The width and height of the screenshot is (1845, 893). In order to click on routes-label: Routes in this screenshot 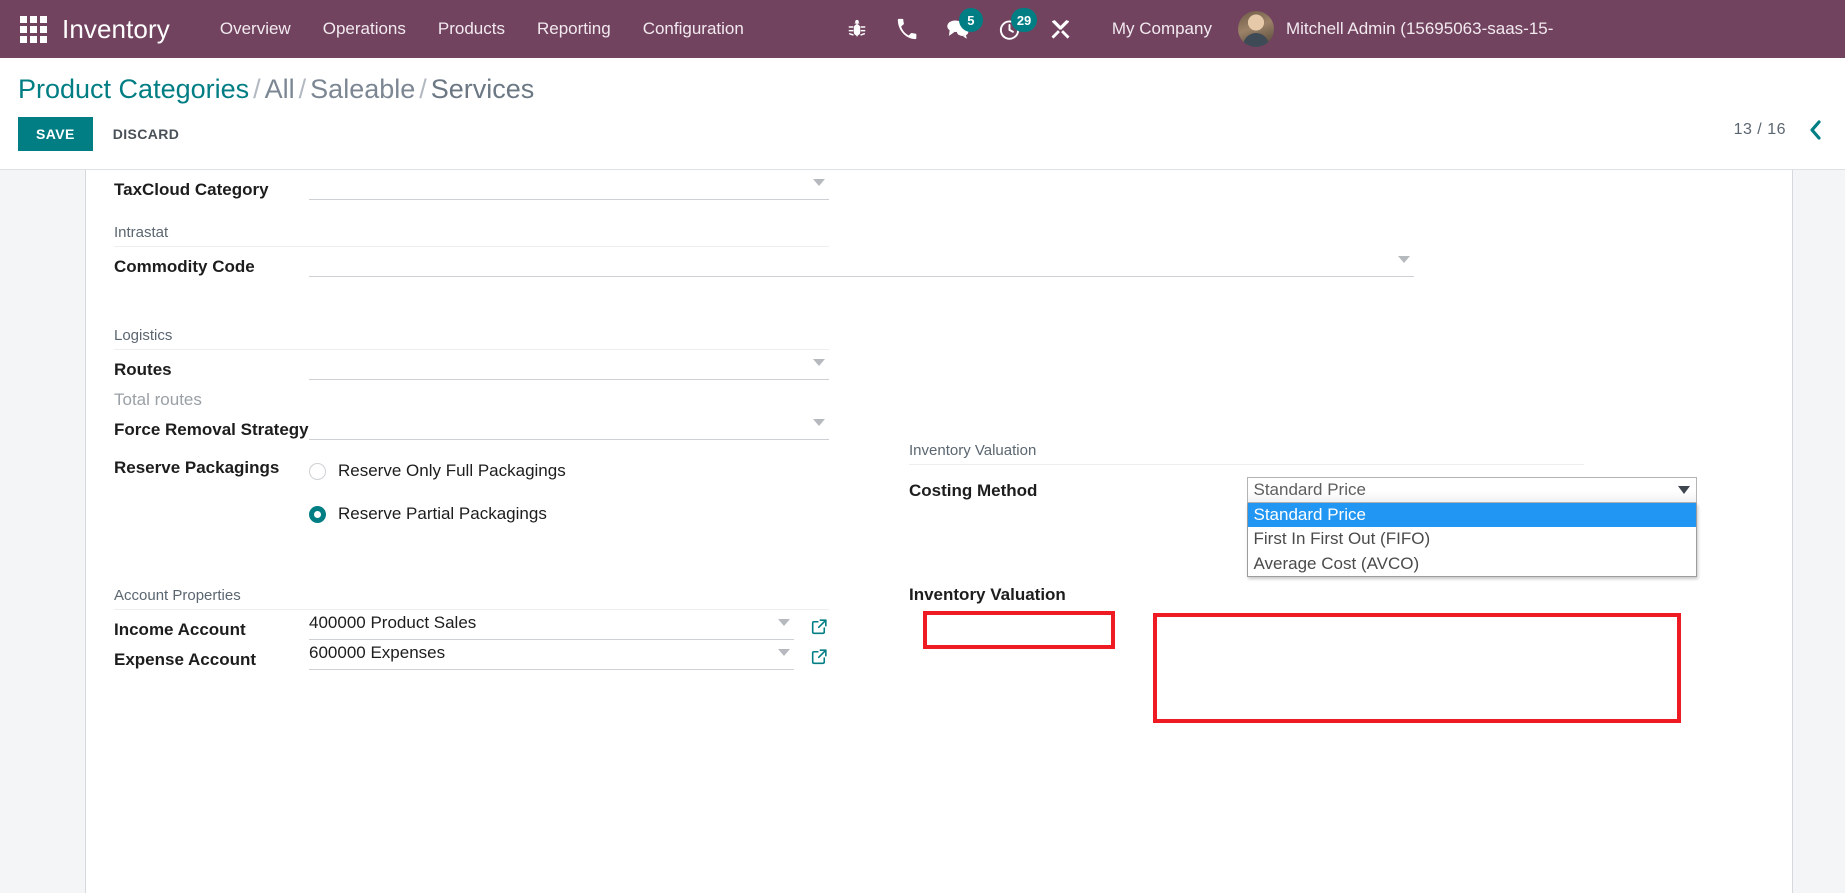, I will do `click(143, 369)`.